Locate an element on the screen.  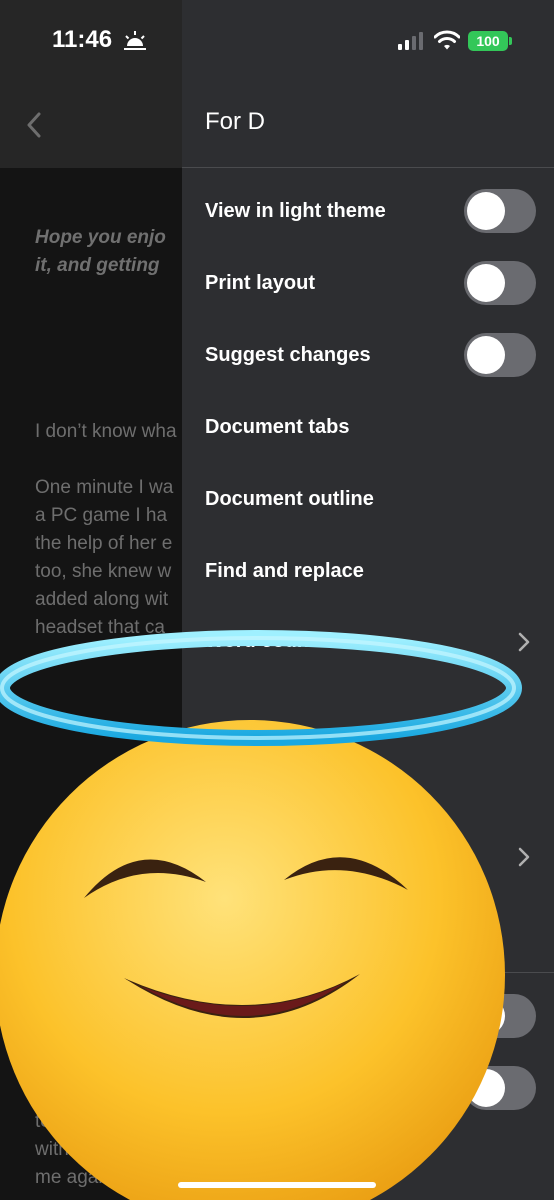
doc-body-line: the help of her e is located at coordinates (104, 543).